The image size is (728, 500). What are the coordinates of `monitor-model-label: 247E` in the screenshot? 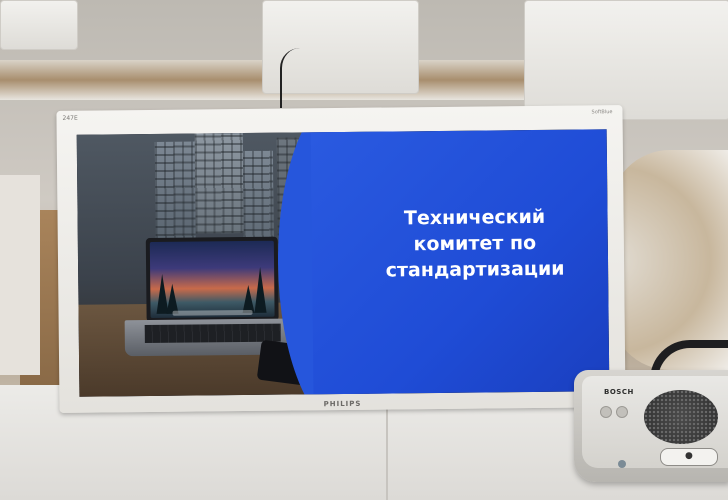 It's located at (70, 118).